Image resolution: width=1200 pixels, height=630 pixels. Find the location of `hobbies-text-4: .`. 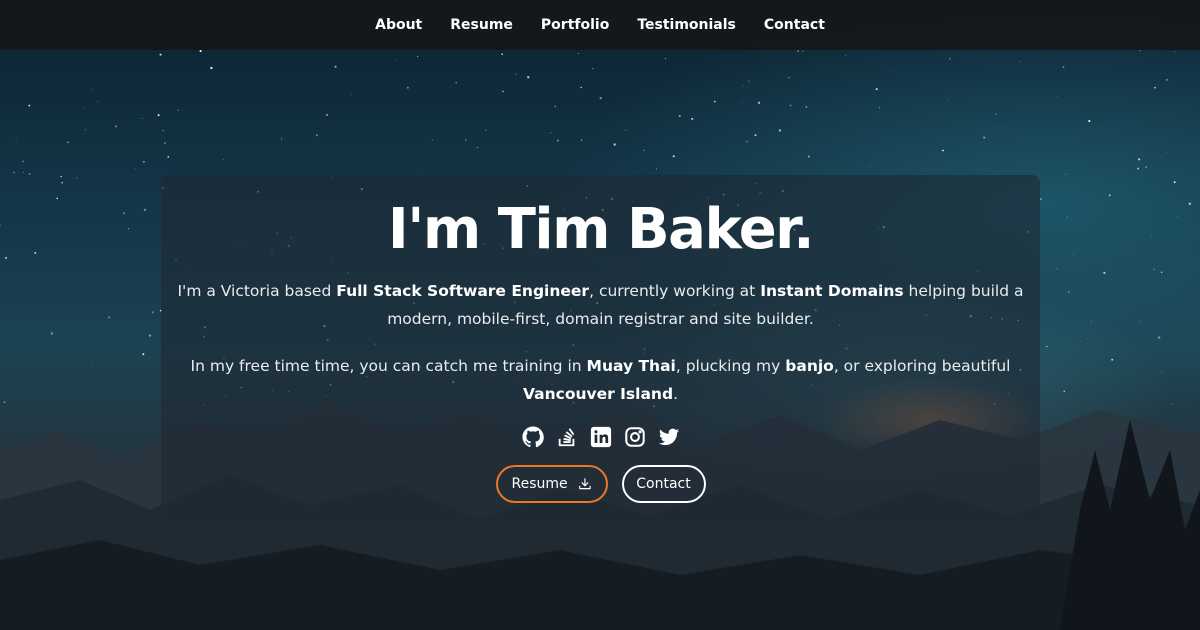

hobbies-text-4: . is located at coordinates (675, 394).